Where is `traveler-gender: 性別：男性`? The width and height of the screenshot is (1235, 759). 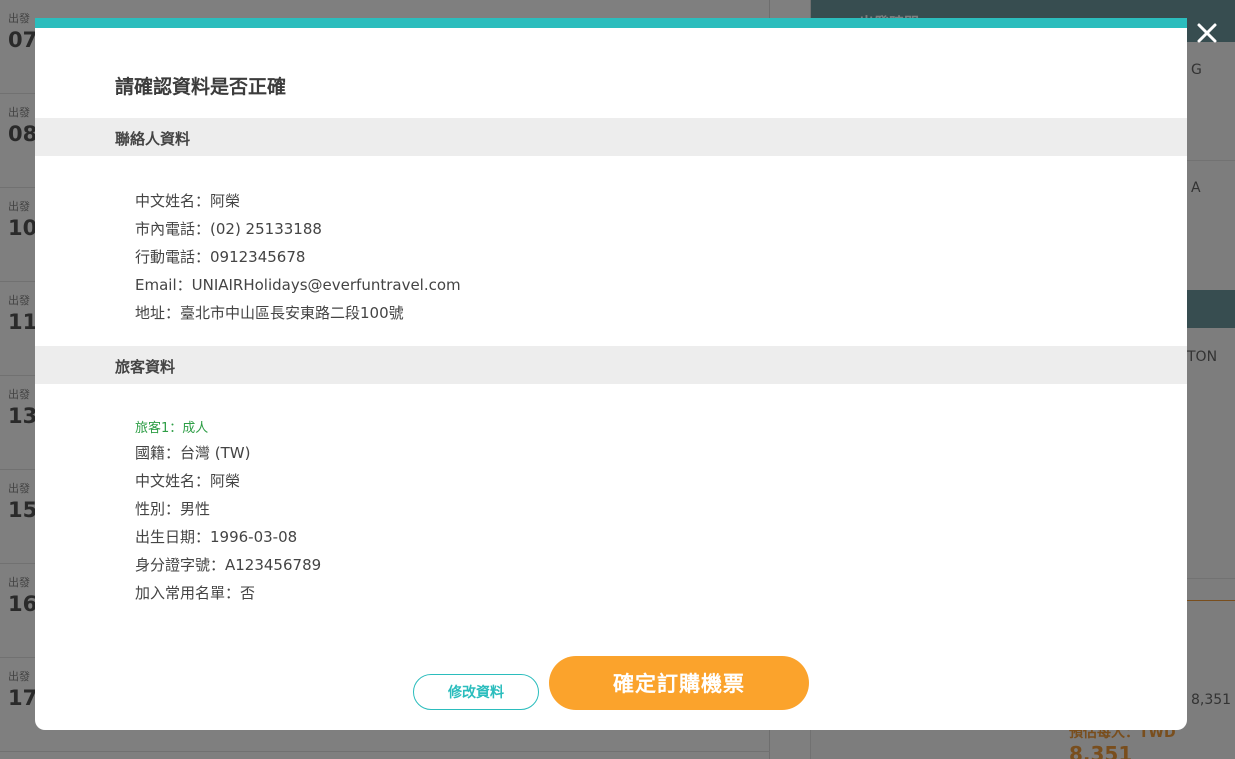 traveler-gender: 性別：男性 is located at coordinates (173, 509).